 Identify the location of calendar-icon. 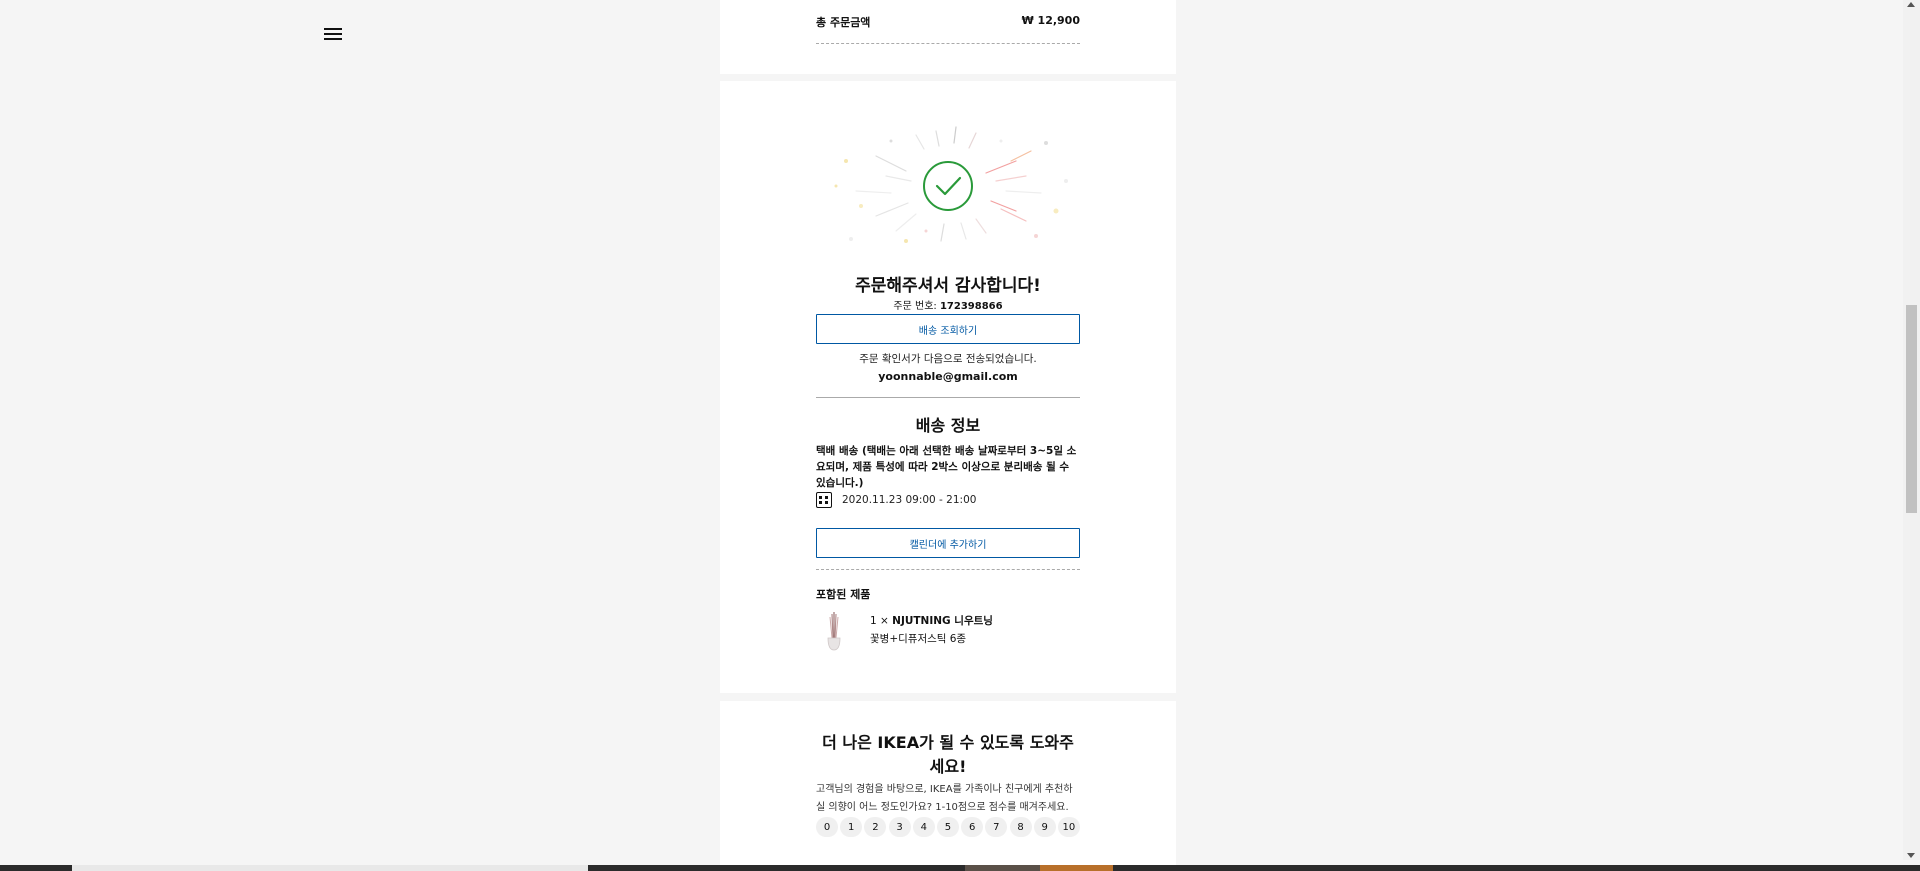
(824, 500).